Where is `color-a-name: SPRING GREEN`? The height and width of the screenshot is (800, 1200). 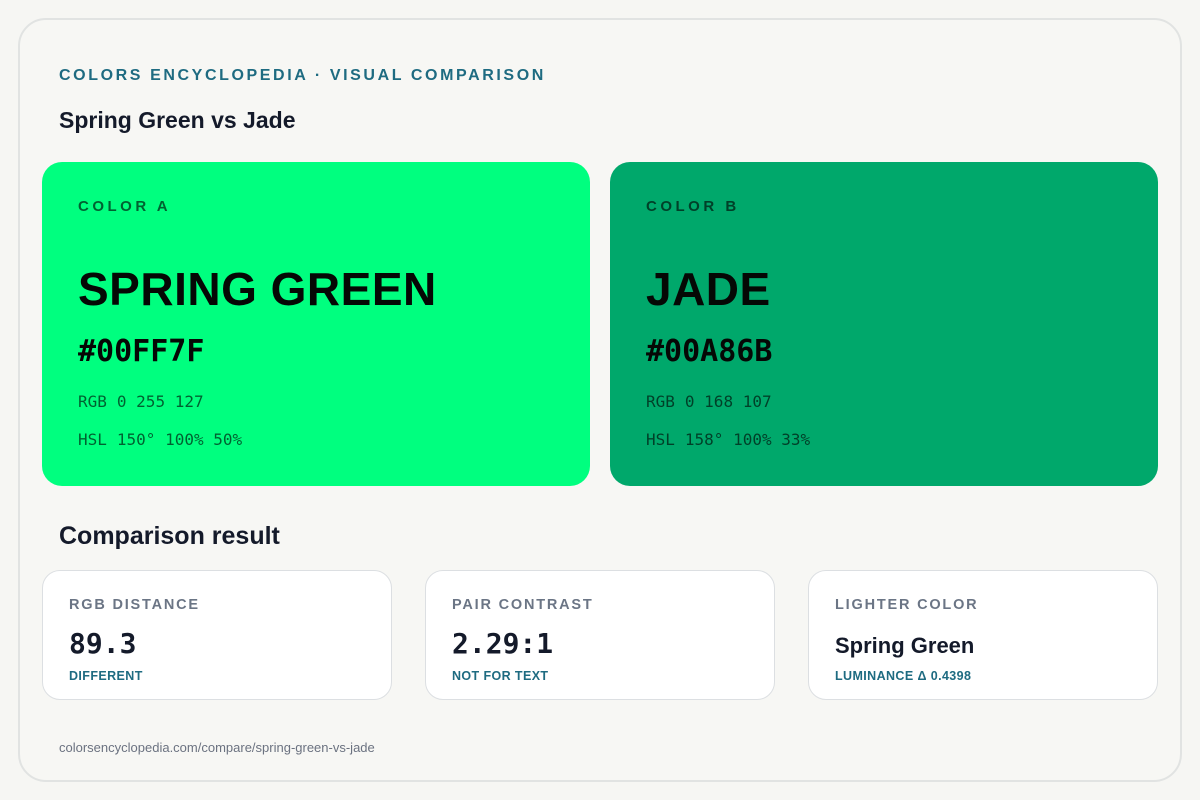 color-a-name: SPRING GREEN is located at coordinates (257, 289).